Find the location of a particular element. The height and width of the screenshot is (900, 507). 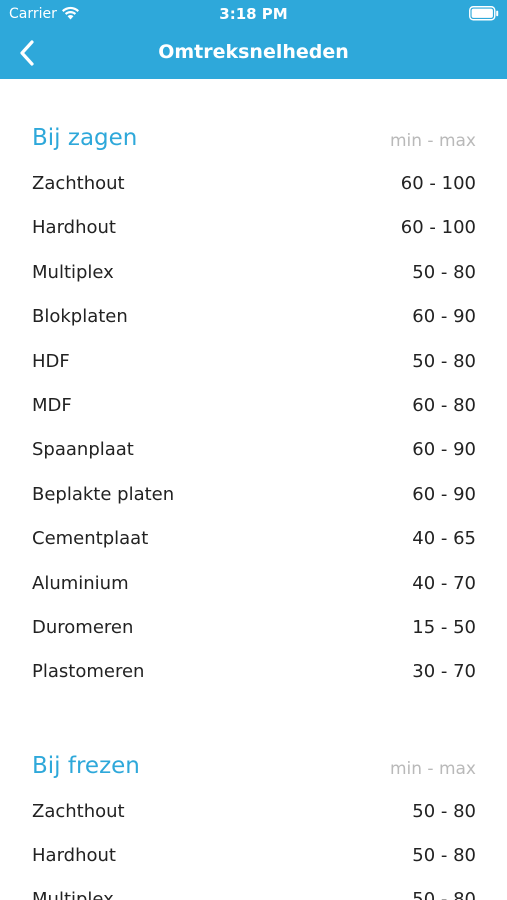

header: Carrier 3:18 PM Omtreksnelheden is located at coordinates (253, 39).